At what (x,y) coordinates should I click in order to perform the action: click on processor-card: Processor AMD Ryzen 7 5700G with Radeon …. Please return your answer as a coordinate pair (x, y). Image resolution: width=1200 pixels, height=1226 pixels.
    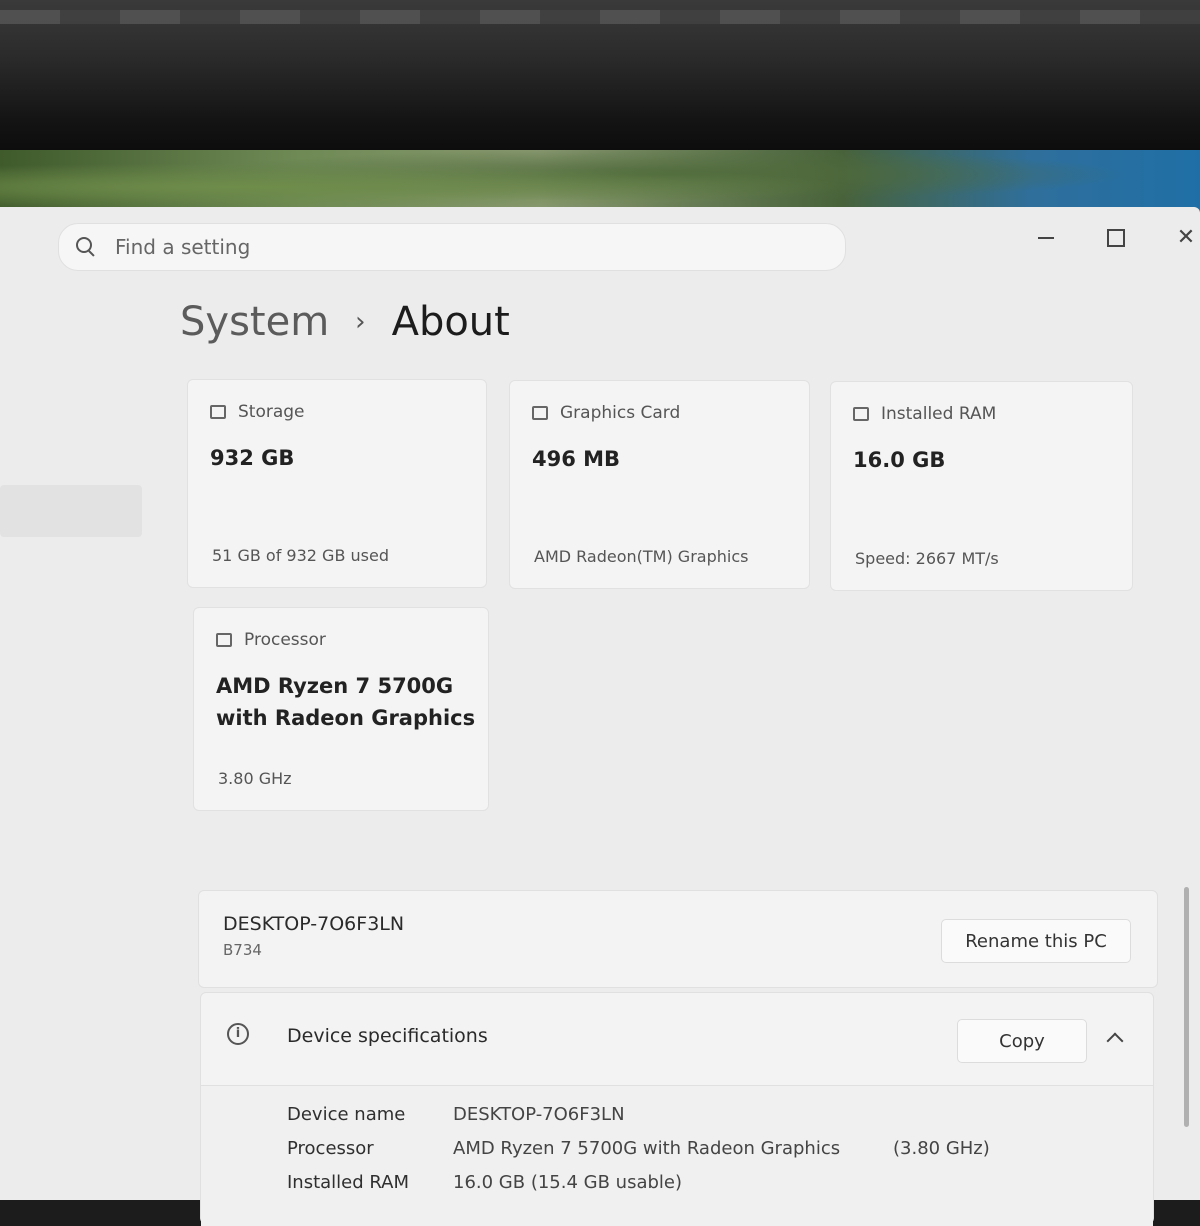
    Looking at the image, I should click on (341, 709).